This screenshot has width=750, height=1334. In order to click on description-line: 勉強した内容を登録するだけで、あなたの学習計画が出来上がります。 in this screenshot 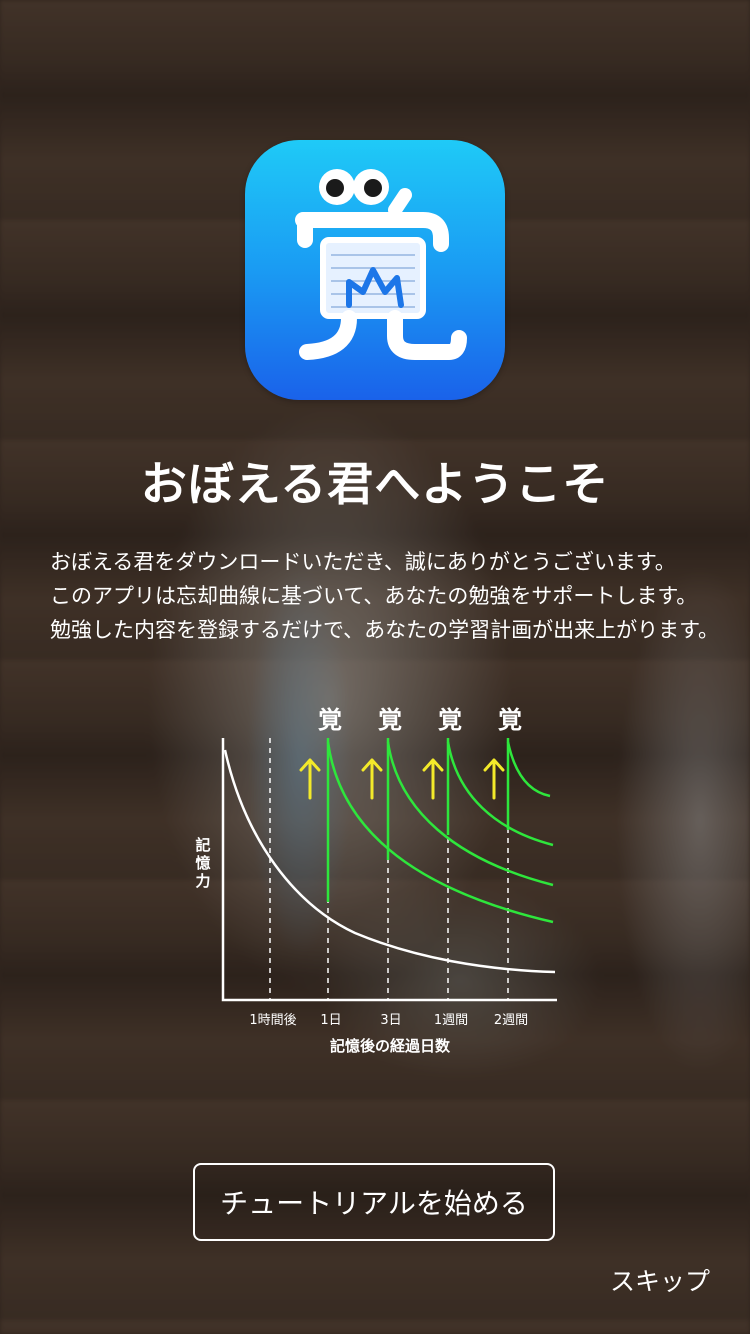, I will do `click(385, 630)`.